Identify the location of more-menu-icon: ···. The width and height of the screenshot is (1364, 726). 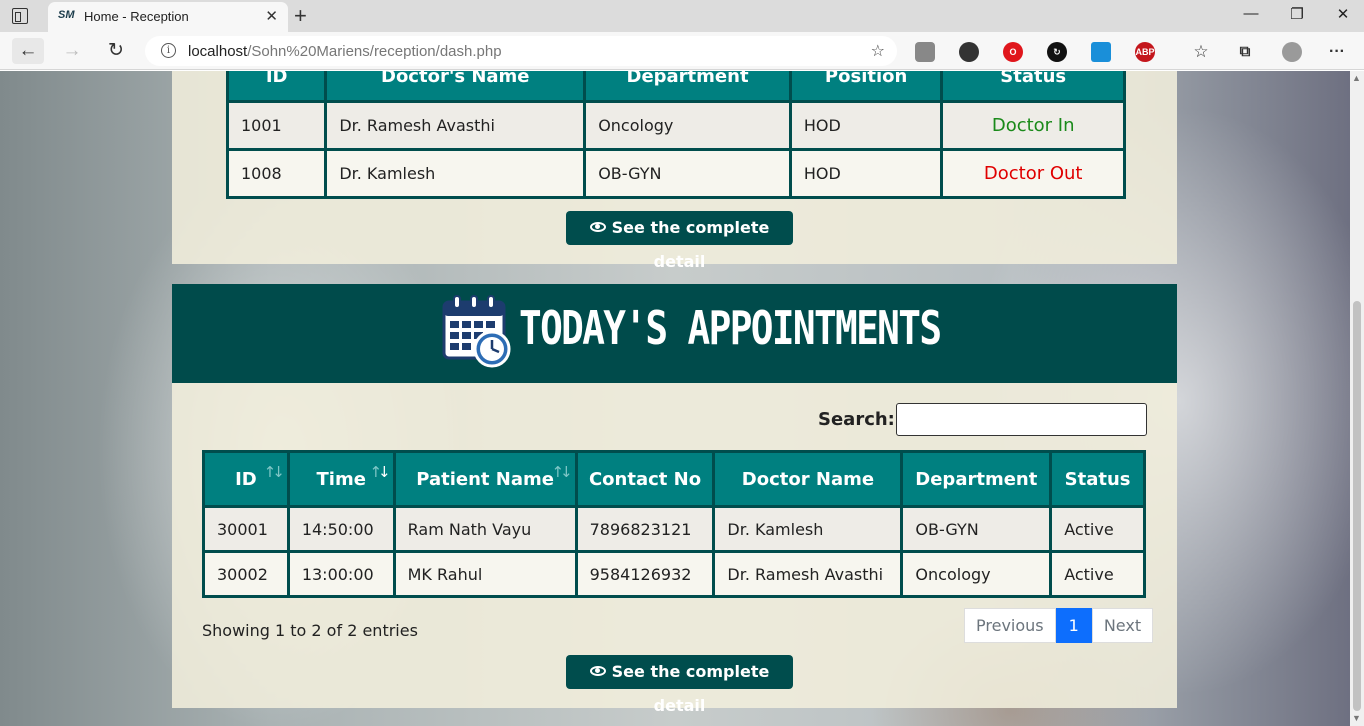
(1337, 52).